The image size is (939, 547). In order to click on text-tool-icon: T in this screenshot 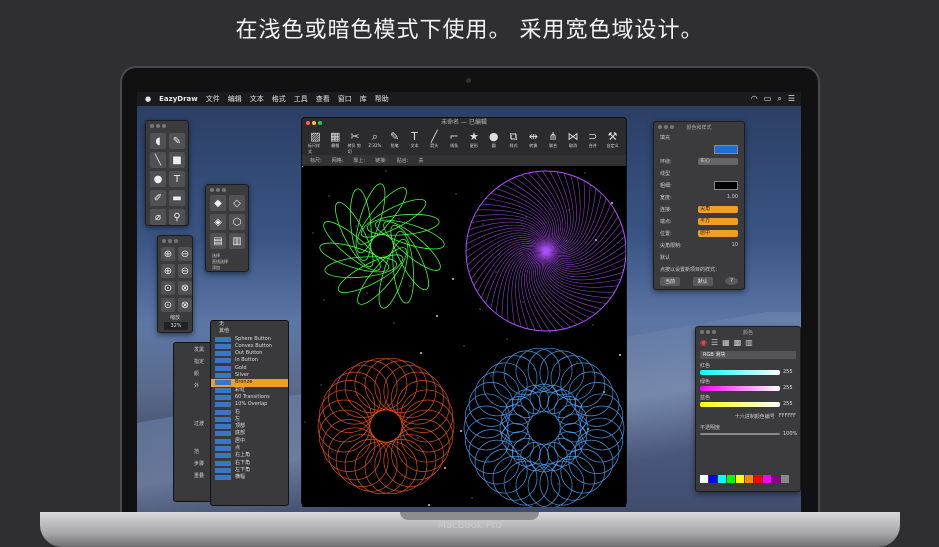, I will do `click(177, 179)`.